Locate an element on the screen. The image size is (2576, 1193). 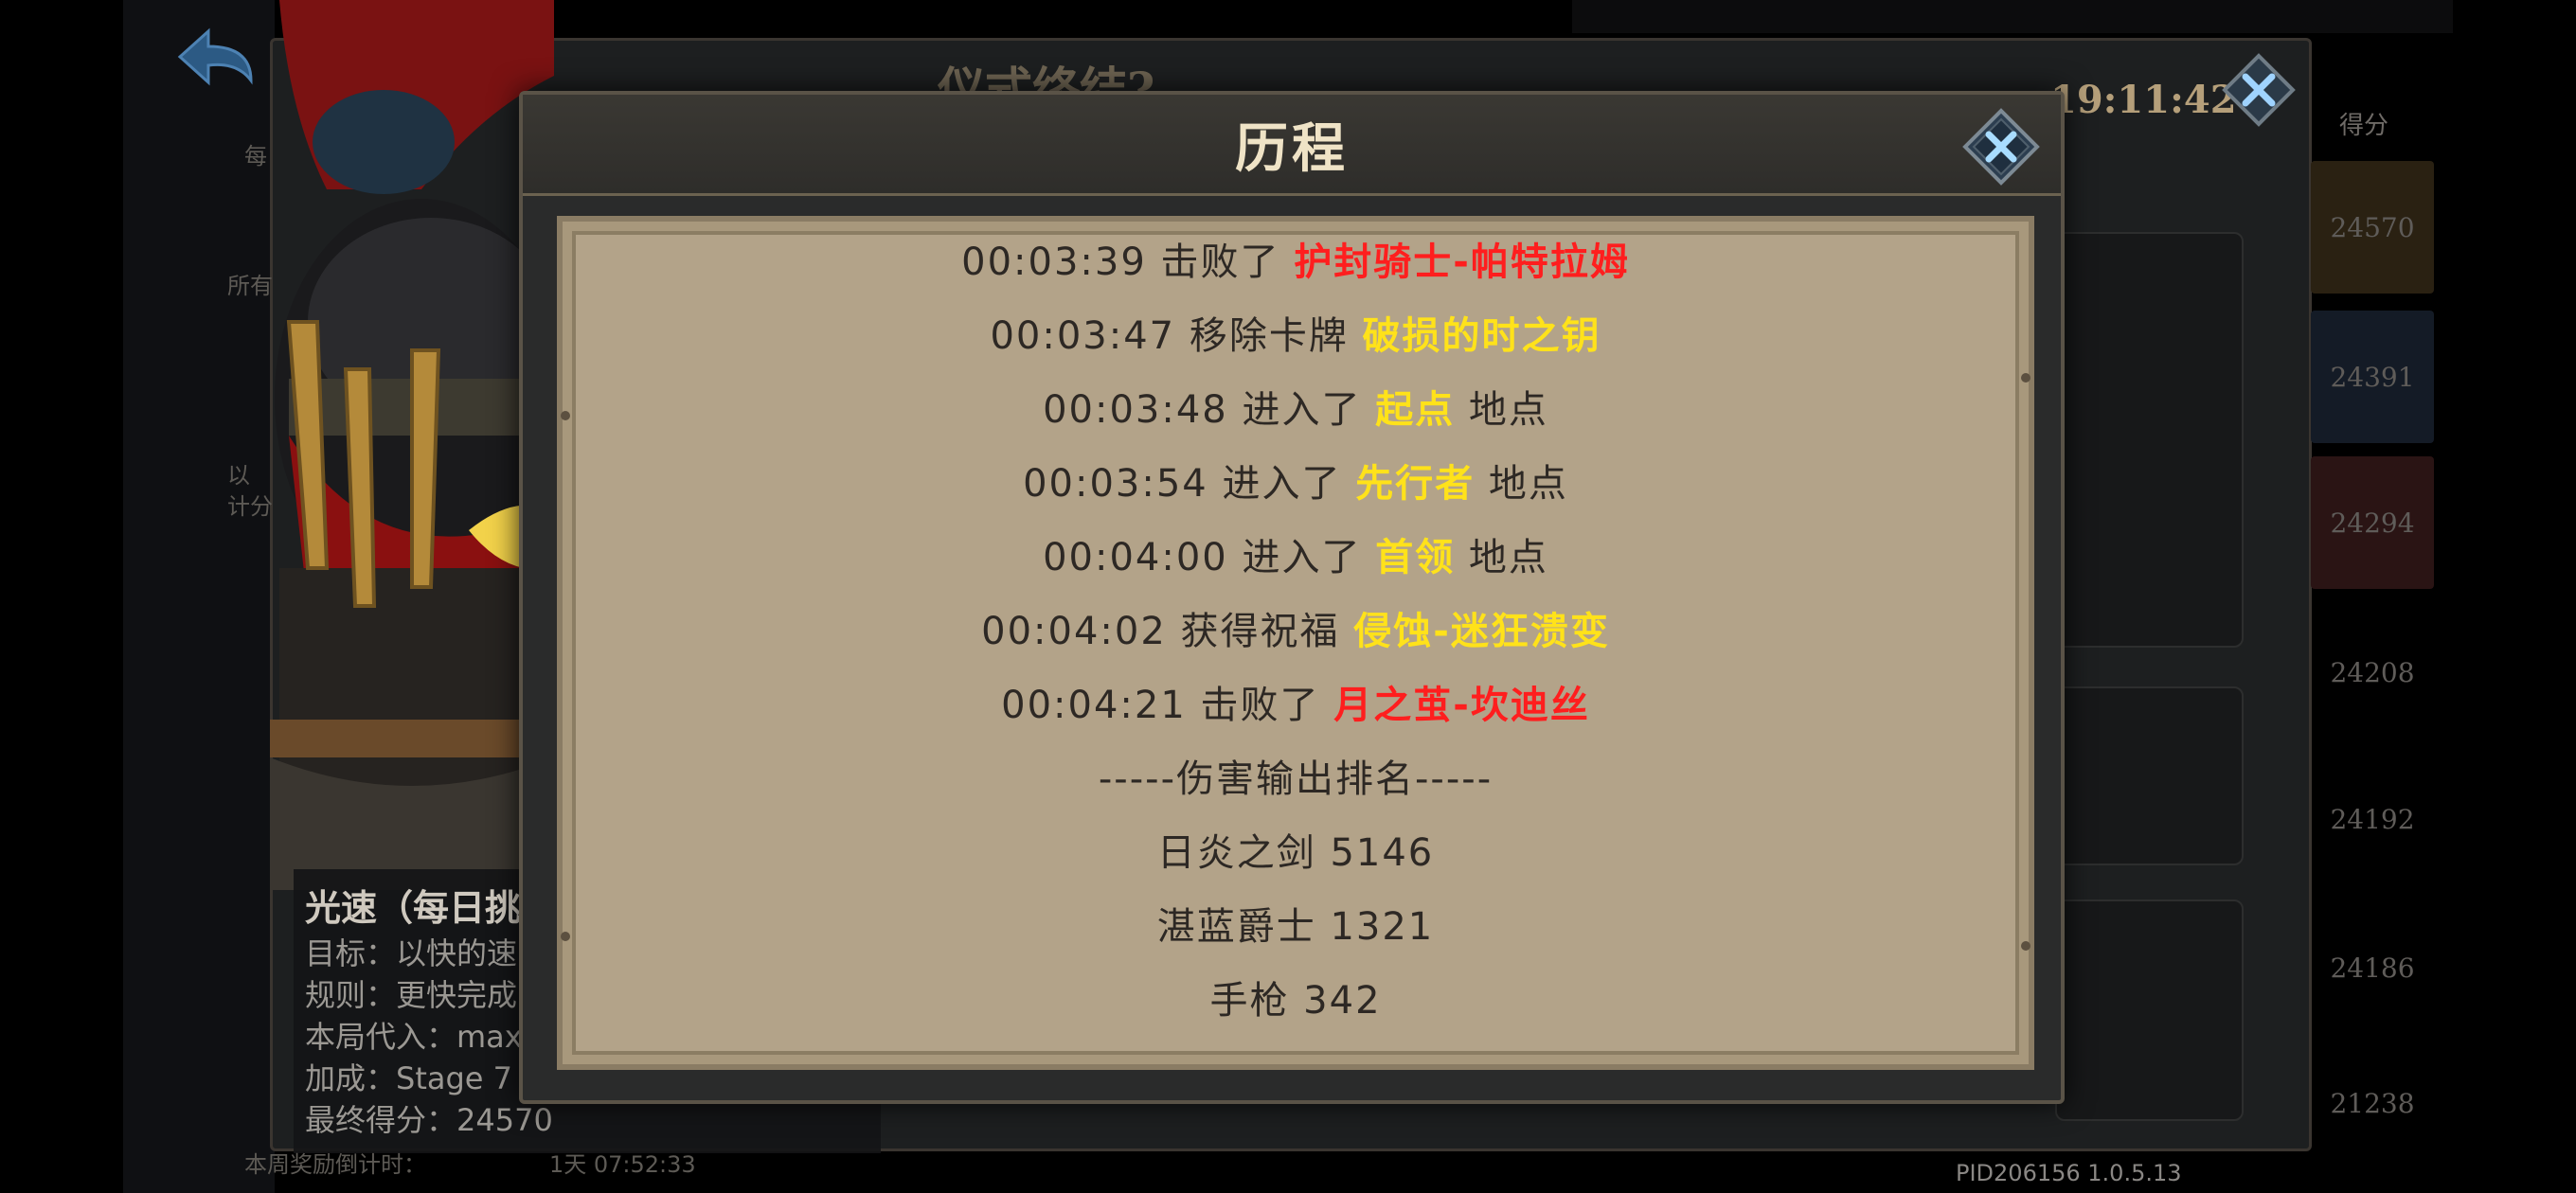
log-time: 00:03:54 is located at coordinates (1115, 484).